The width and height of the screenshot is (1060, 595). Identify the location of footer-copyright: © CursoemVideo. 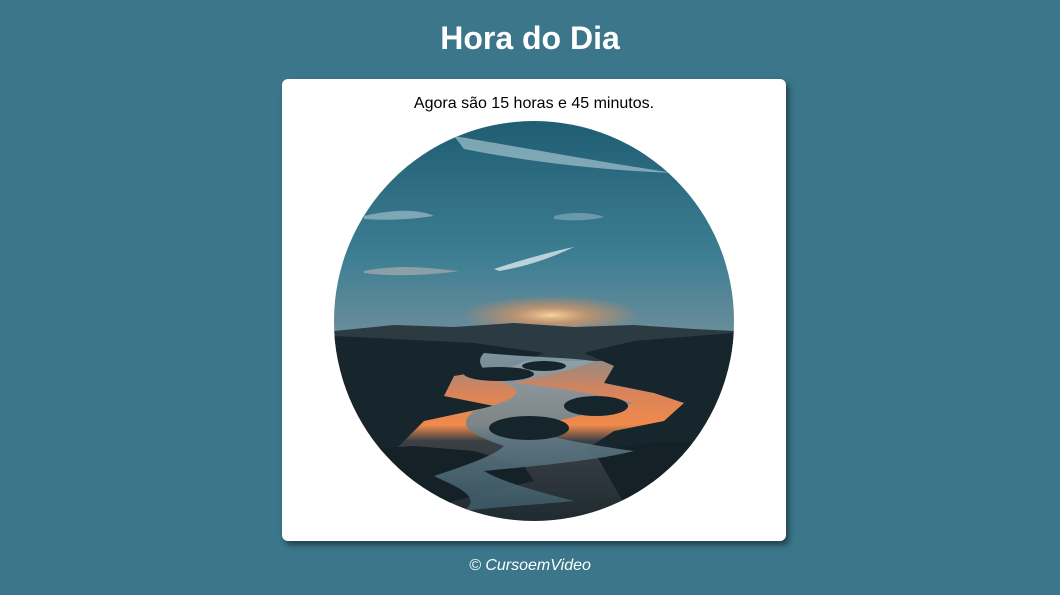
(530, 565).